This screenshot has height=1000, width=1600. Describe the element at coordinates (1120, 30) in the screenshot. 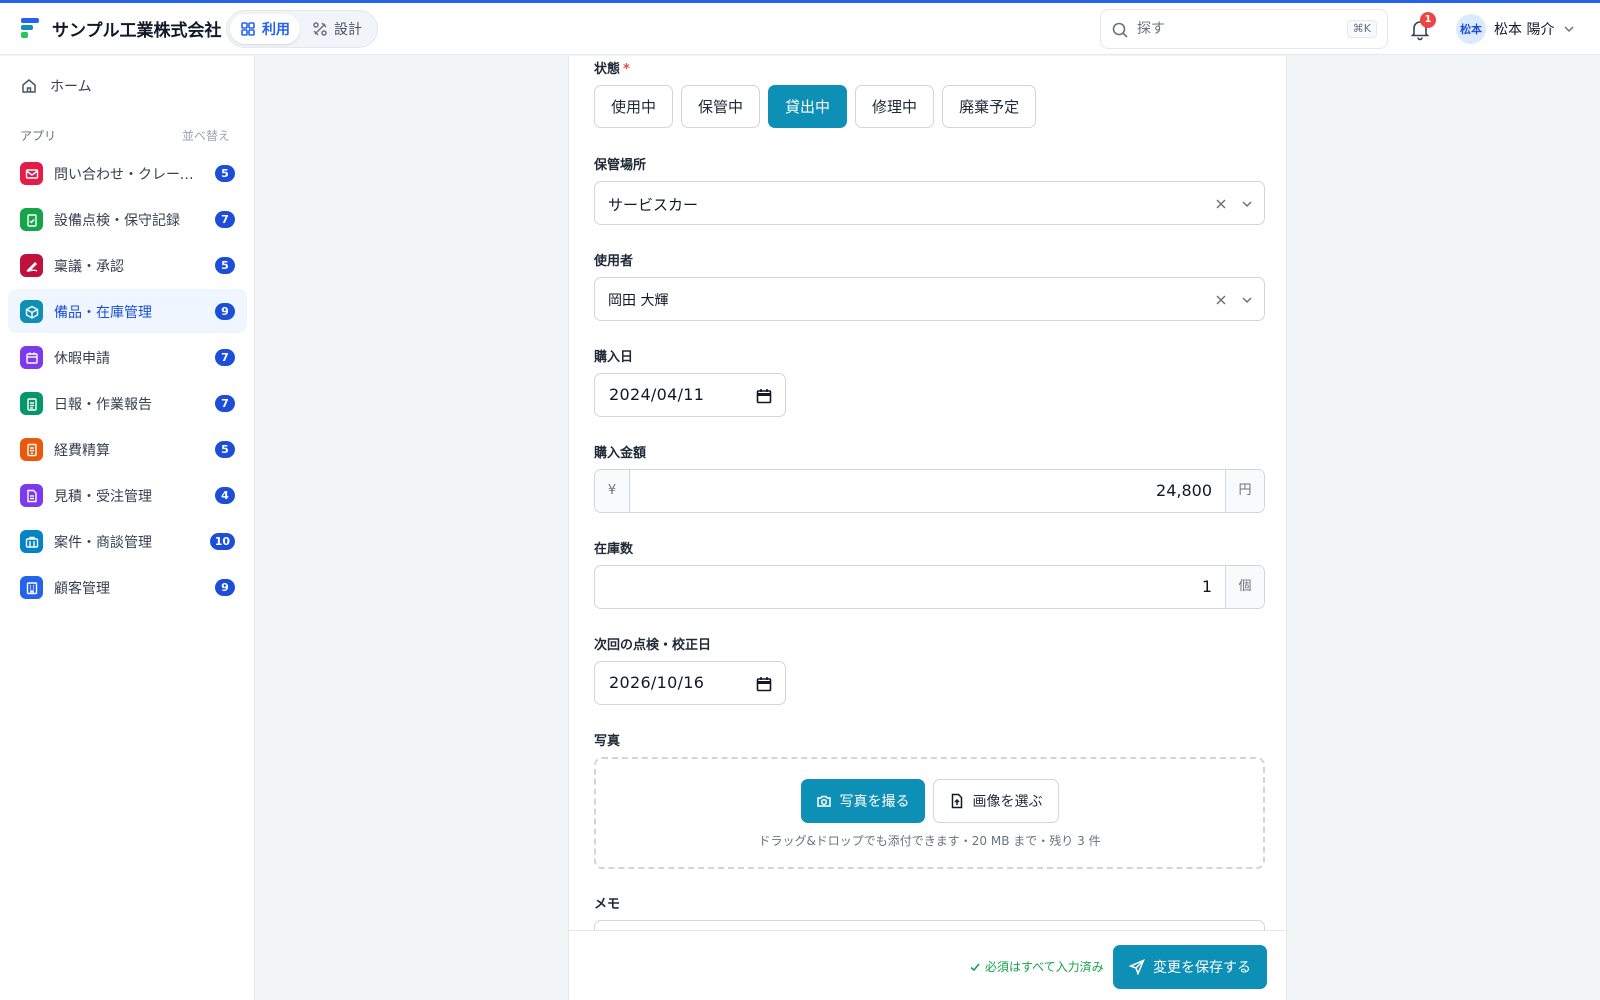

I see `search-icon` at that location.